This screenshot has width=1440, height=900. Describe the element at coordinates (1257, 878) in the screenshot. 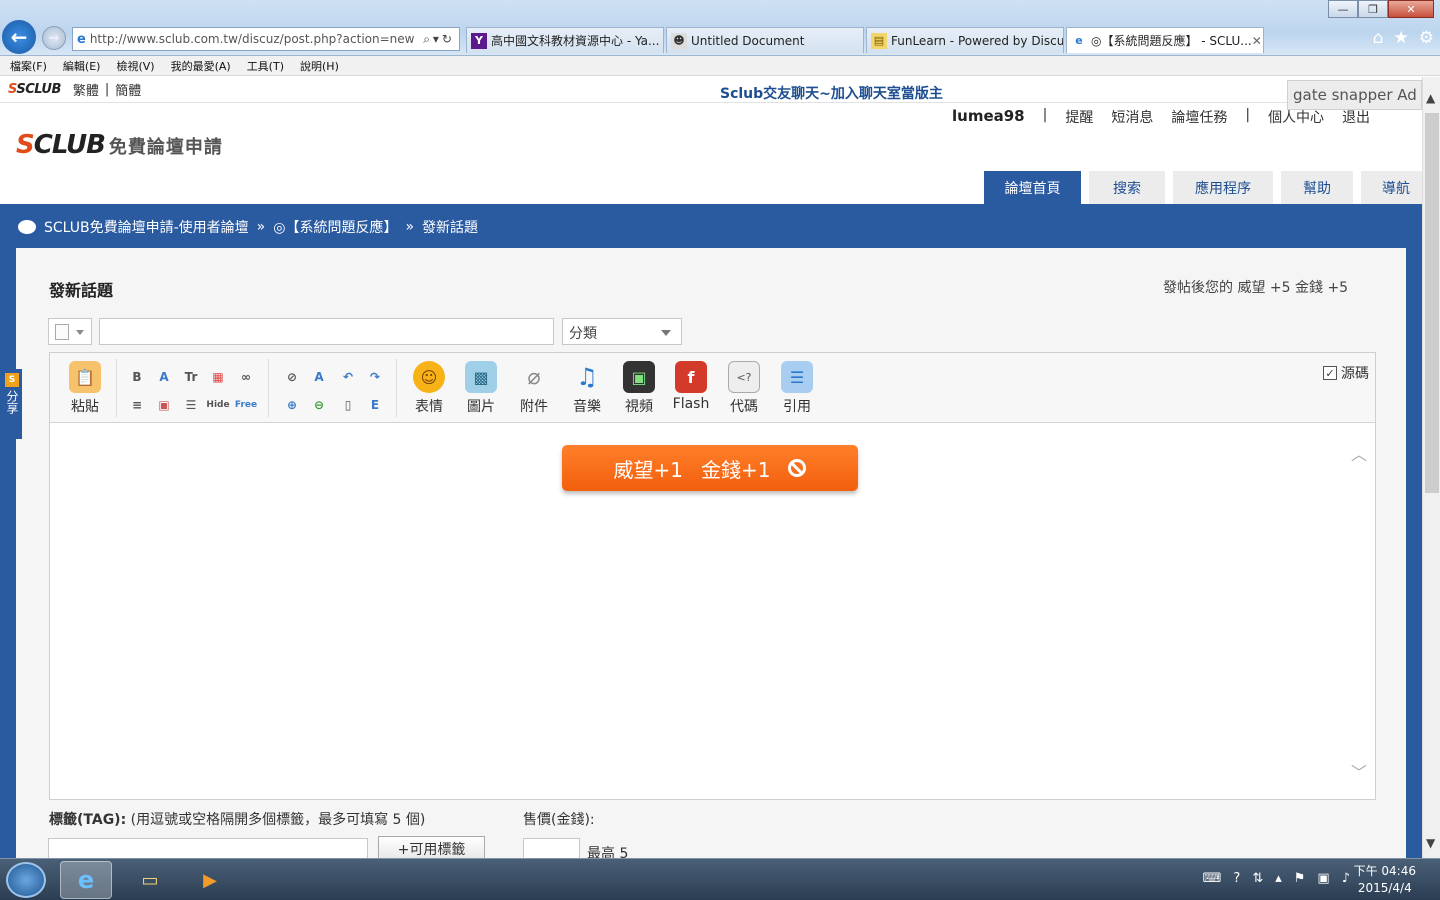

I see `network-switch-icon: ⇅` at that location.